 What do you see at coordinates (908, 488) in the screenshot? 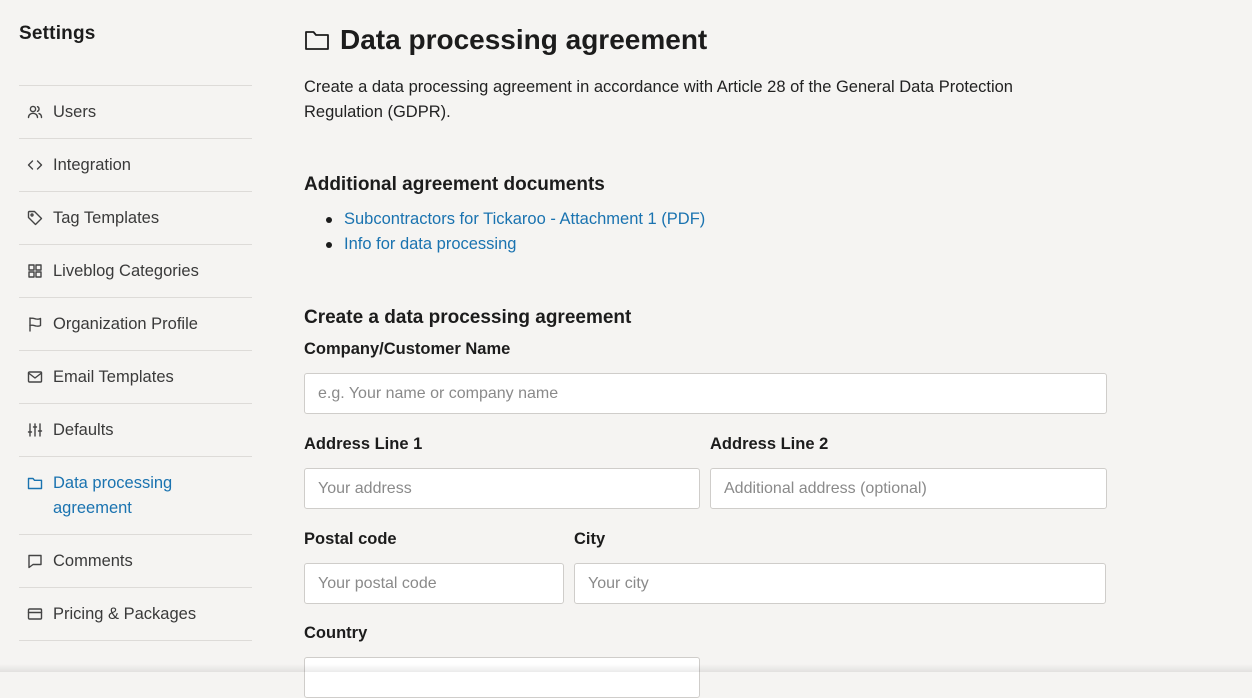
I see `address-line-2-input` at bounding box center [908, 488].